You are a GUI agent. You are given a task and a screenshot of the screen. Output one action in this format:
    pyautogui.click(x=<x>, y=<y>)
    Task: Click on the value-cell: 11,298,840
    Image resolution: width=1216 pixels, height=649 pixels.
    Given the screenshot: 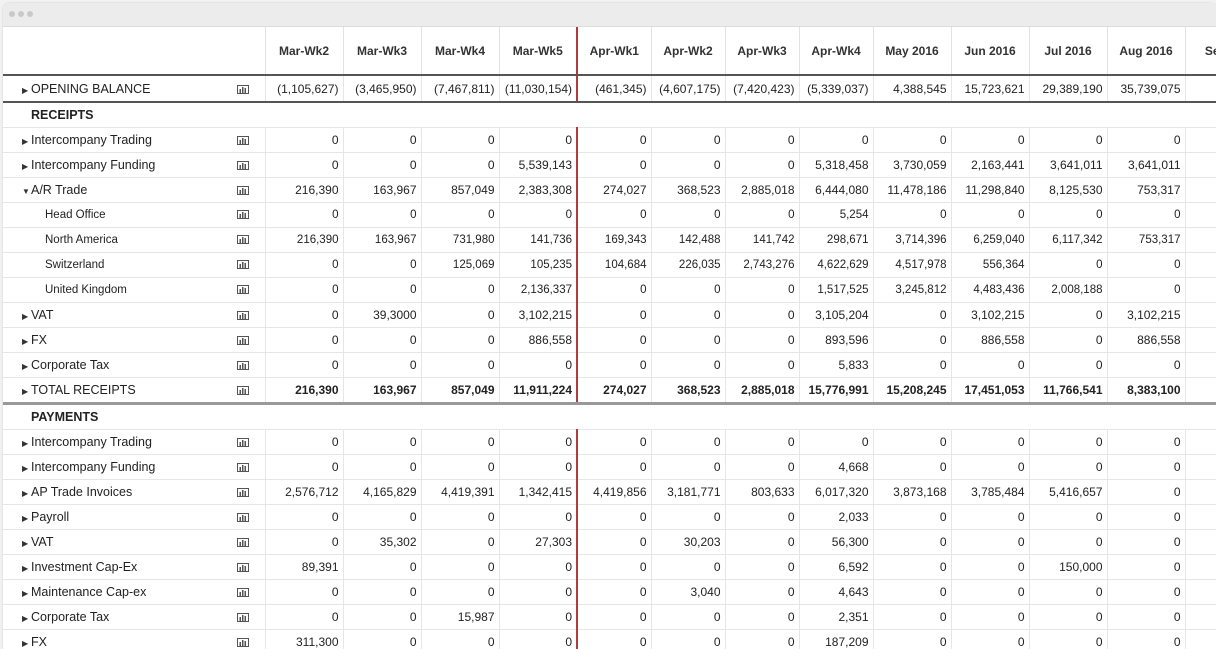 What is the action you would take?
    pyautogui.click(x=989, y=190)
    